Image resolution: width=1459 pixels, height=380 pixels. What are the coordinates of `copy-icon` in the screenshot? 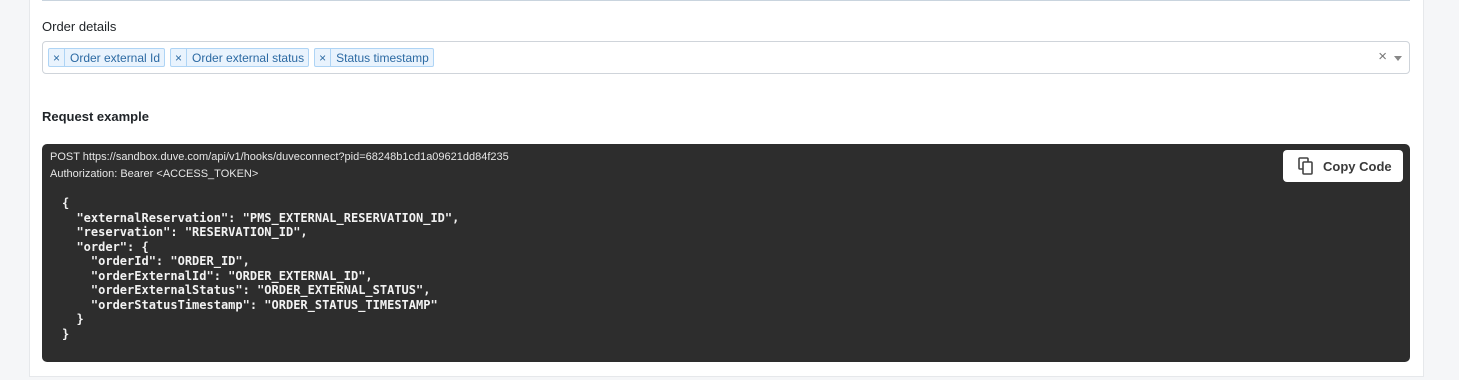 It's located at (1305, 166).